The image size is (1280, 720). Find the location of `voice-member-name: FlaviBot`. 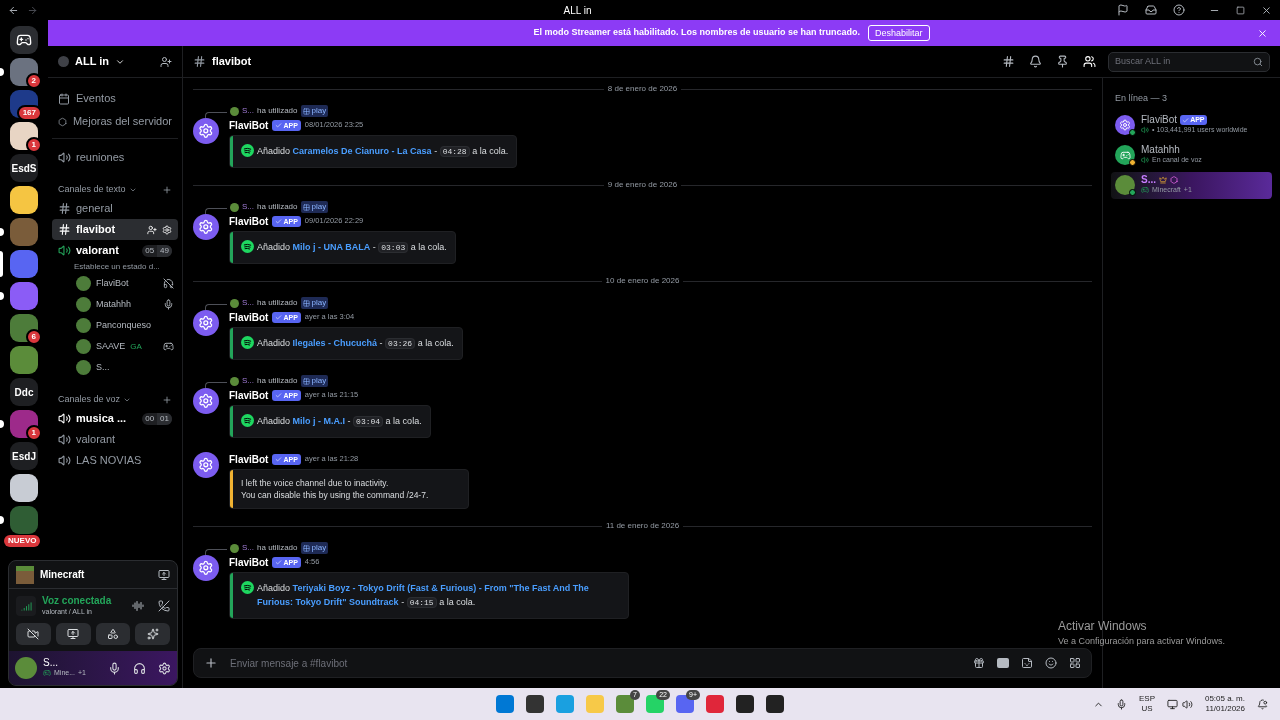

voice-member-name: FlaviBot is located at coordinates (112, 283).